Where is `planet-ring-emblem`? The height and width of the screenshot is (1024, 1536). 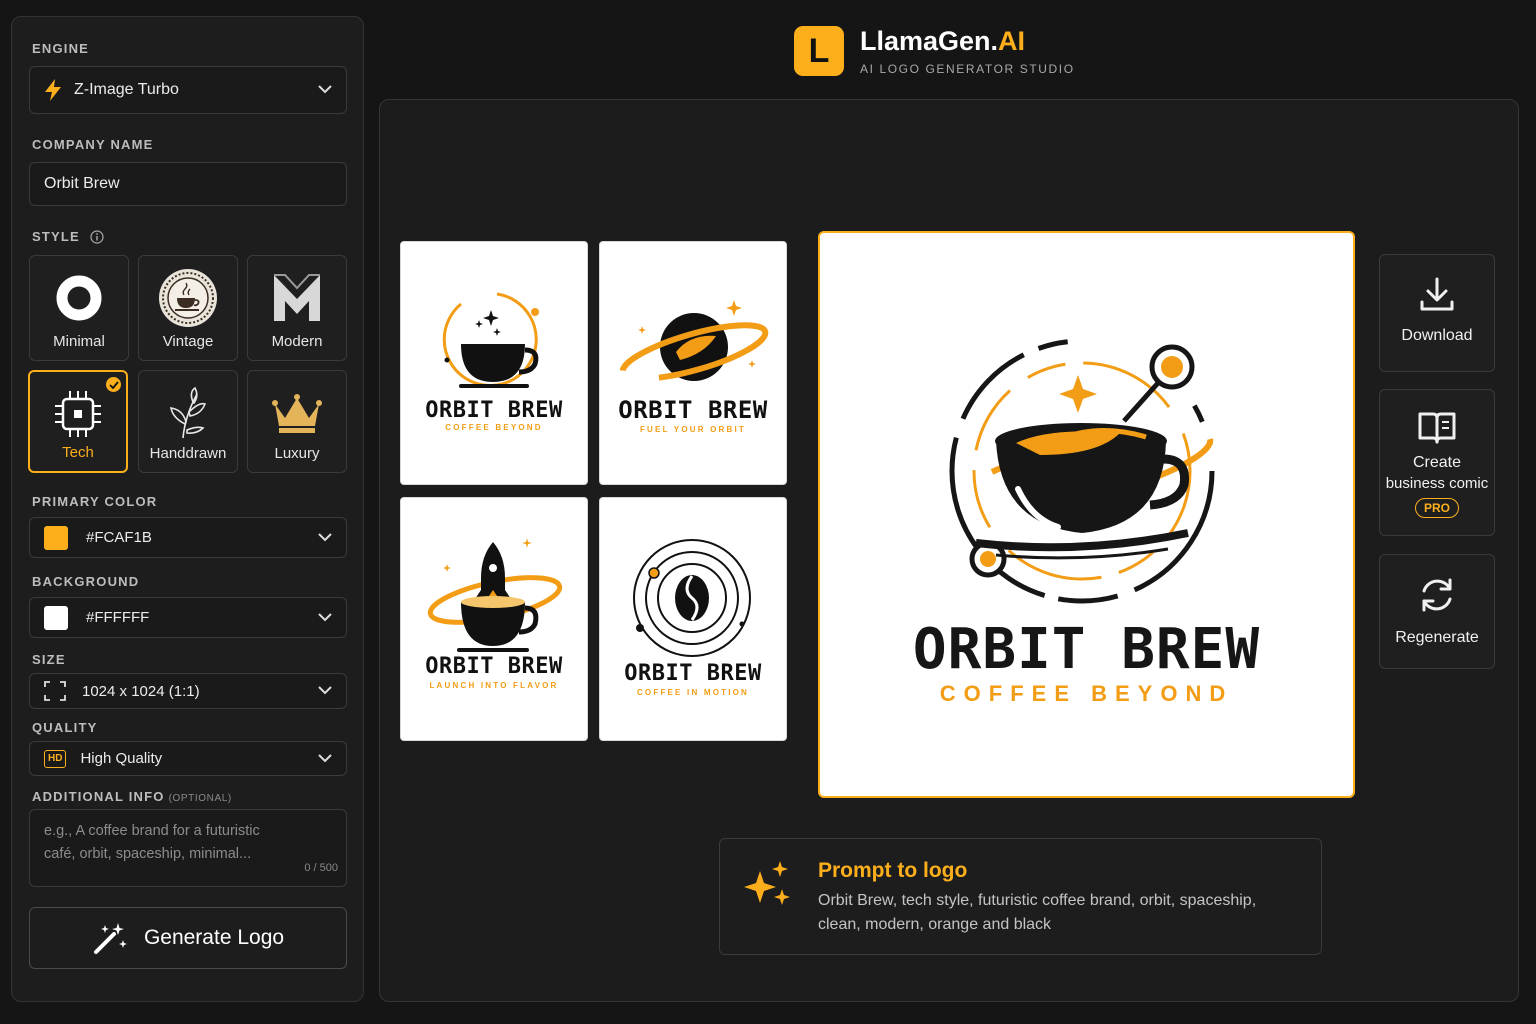
planet-ring-emblem is located at coordinates (694, 341).